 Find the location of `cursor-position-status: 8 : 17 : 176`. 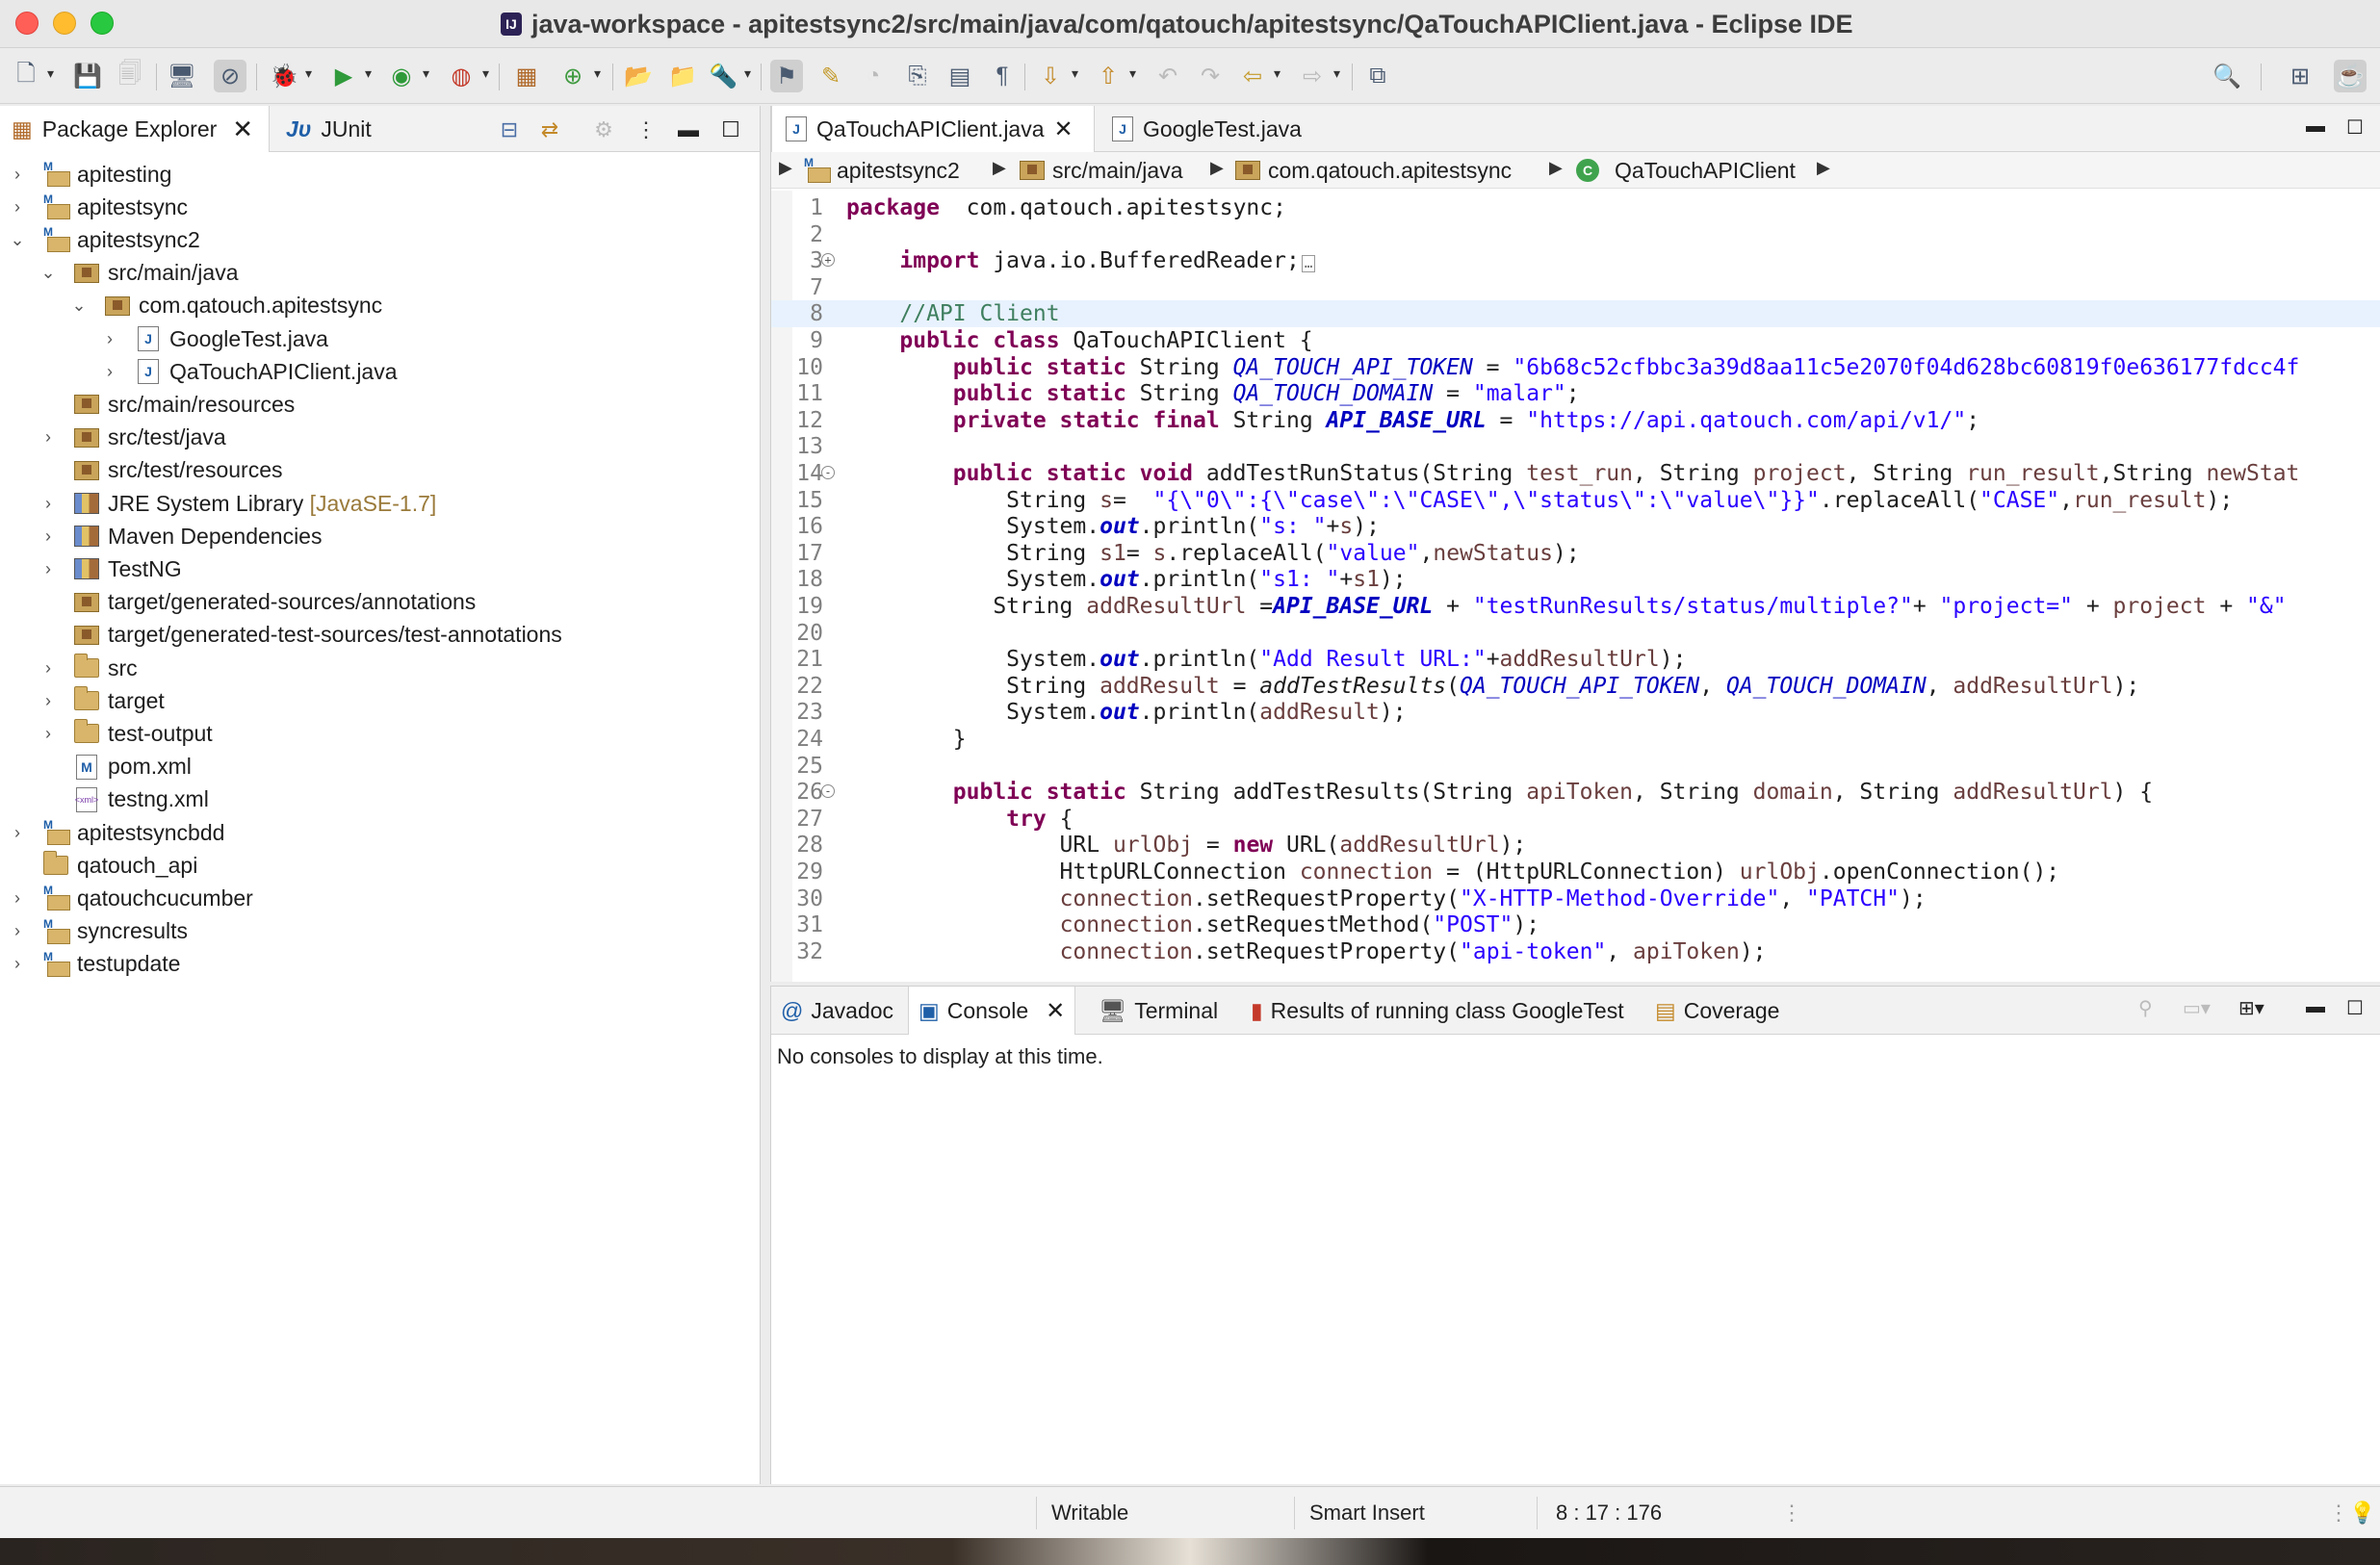

cursor-position-status: 8 : 17 : 176 is located at coordinates (1609, 1512).